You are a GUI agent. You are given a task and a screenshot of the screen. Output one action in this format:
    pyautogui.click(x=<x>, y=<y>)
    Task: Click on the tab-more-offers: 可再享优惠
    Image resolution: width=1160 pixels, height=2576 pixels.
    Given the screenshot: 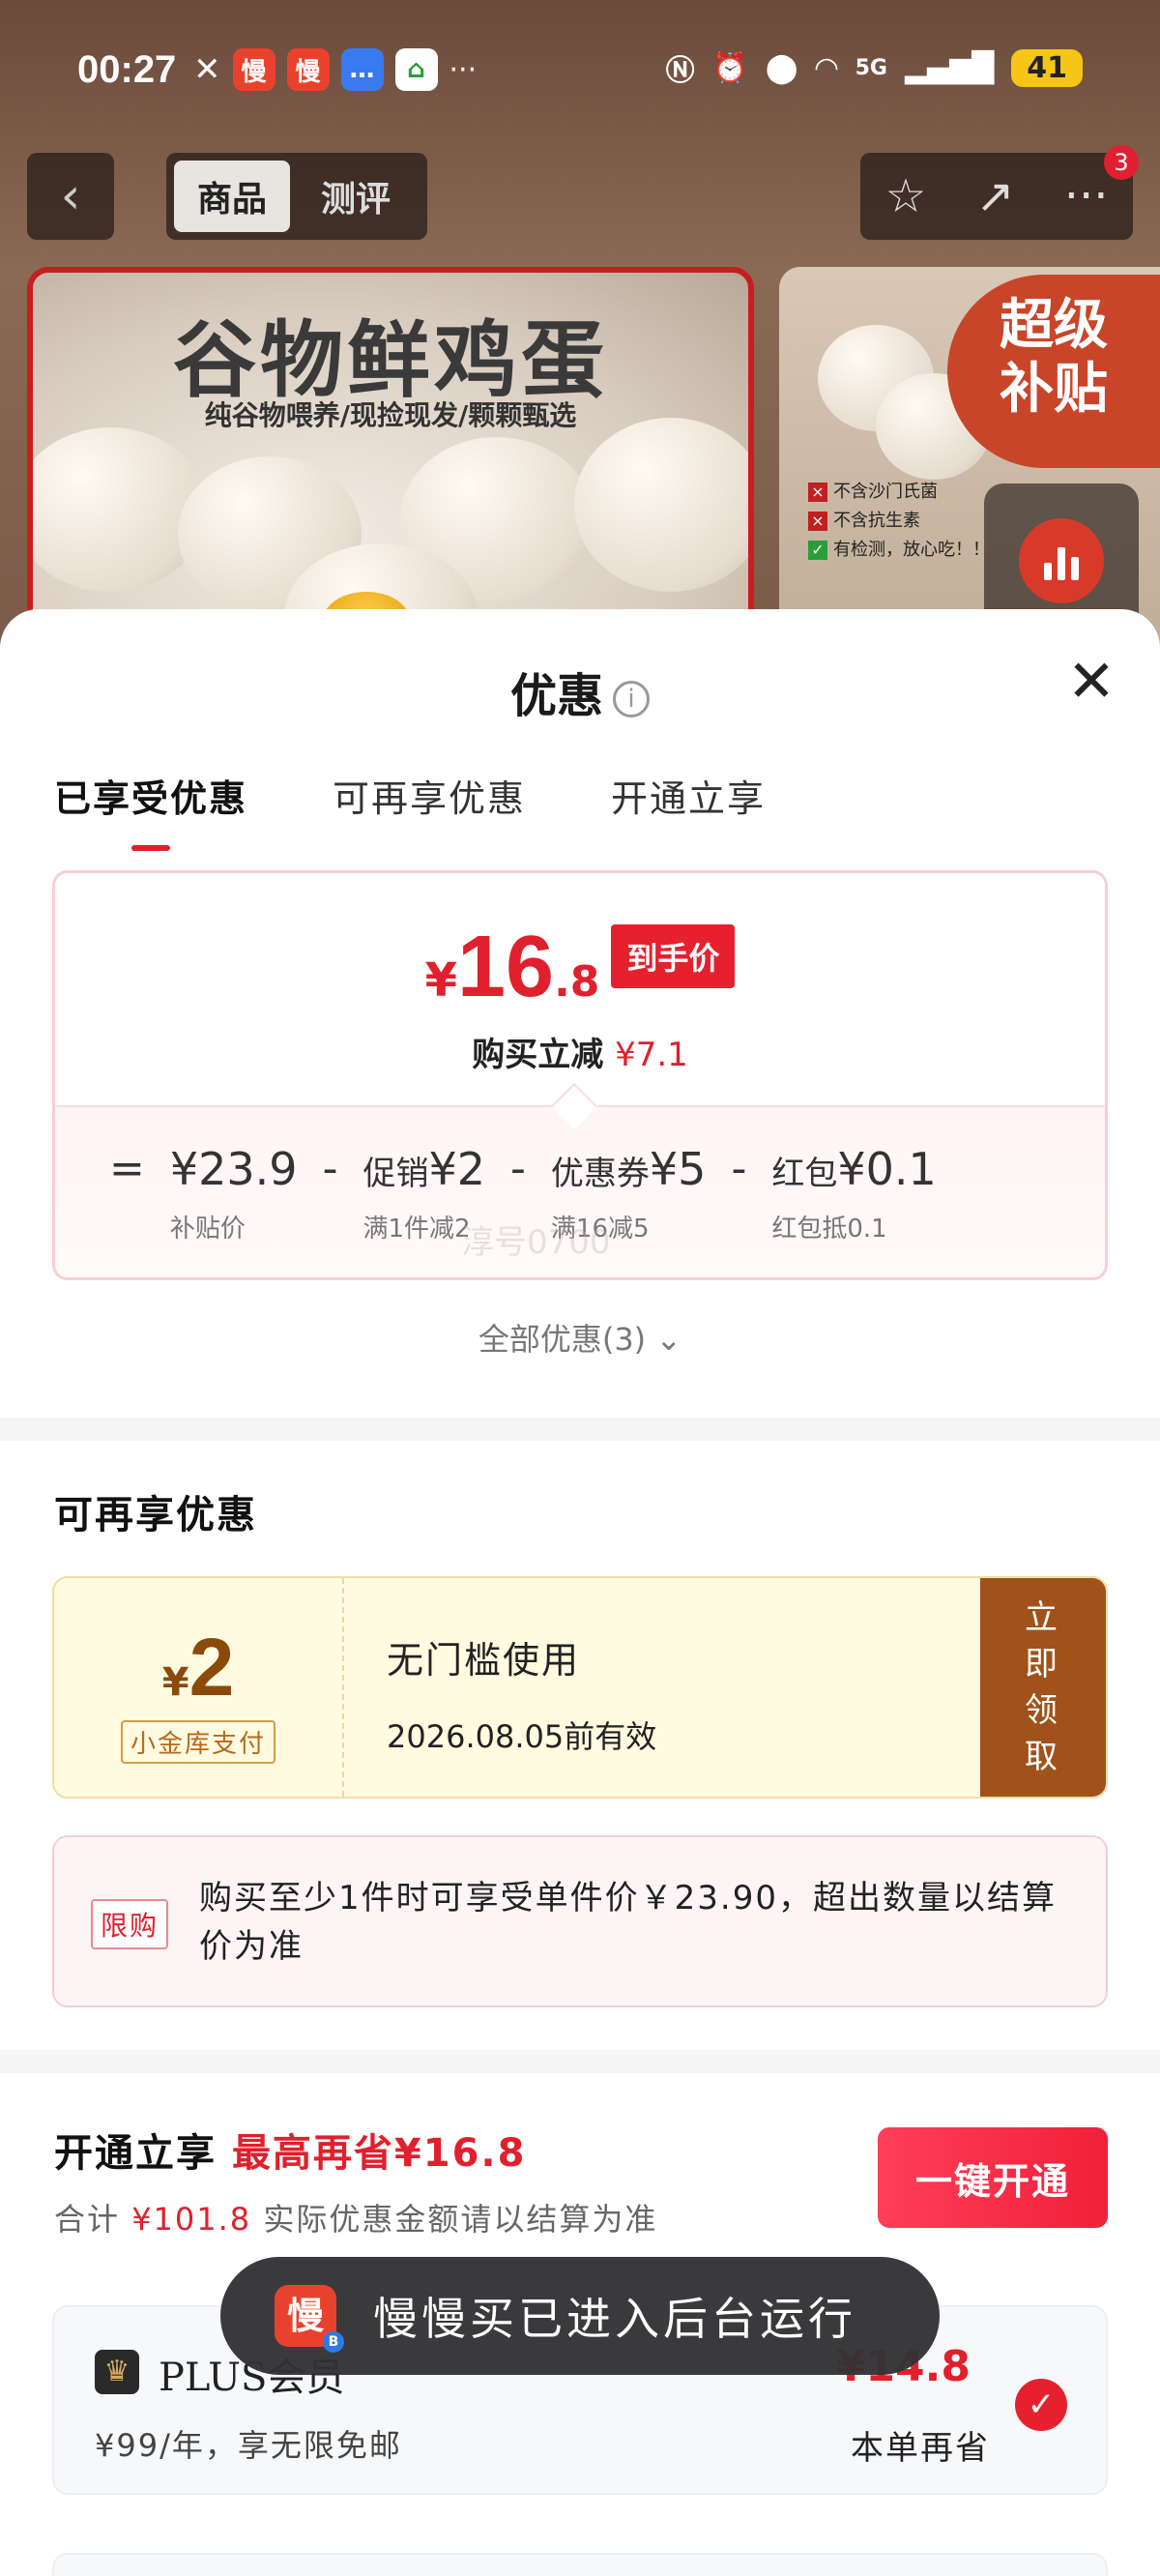 What is the action you would take?
    pyautogui.click(x=429, y=810)
    